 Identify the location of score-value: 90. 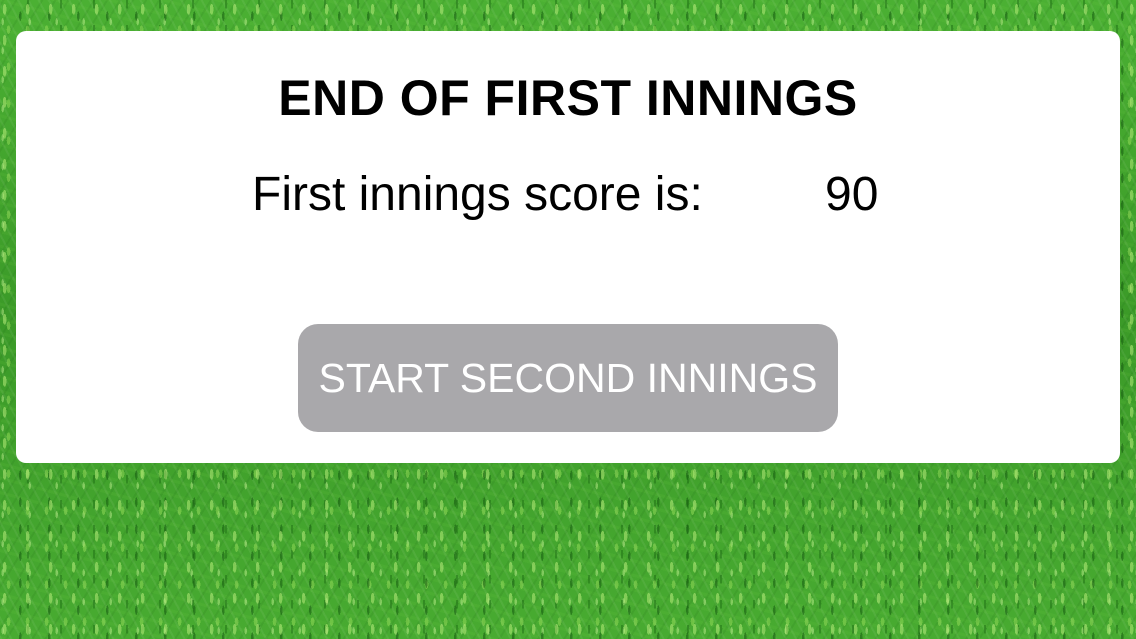
(852, 194).